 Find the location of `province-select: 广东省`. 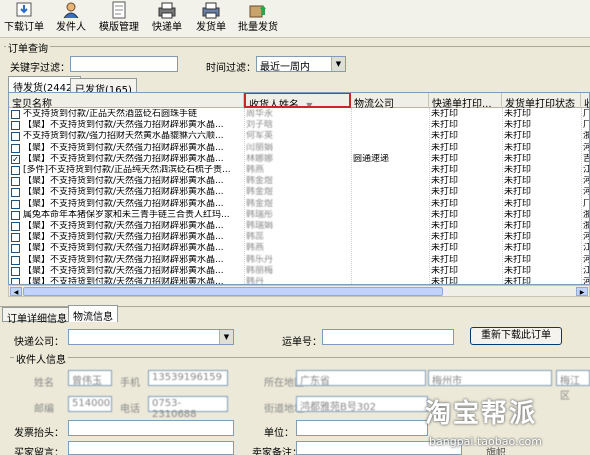

province-select: 广东省 is located at coordinates (361, 378).